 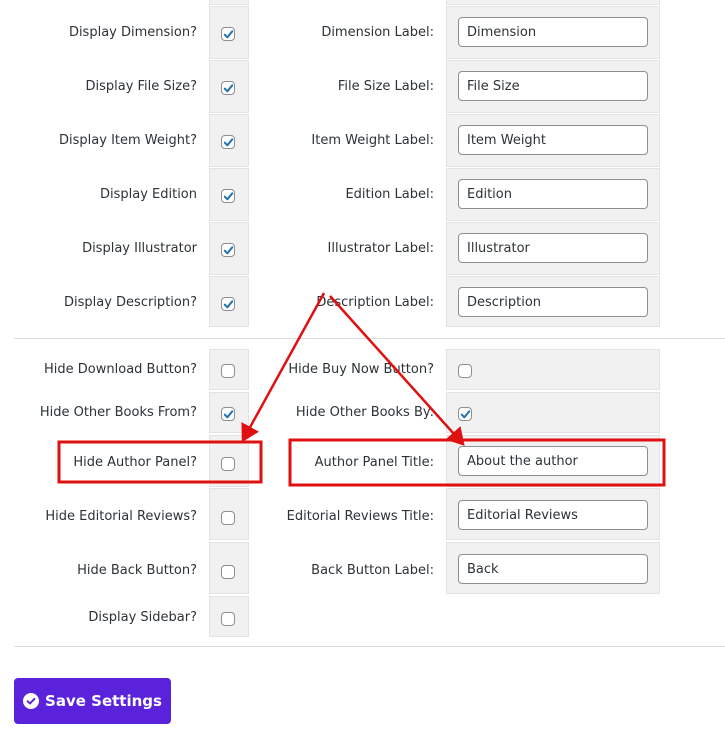 I want to click on hide-other-books-by-checkbox, so click(x=465, y=414).